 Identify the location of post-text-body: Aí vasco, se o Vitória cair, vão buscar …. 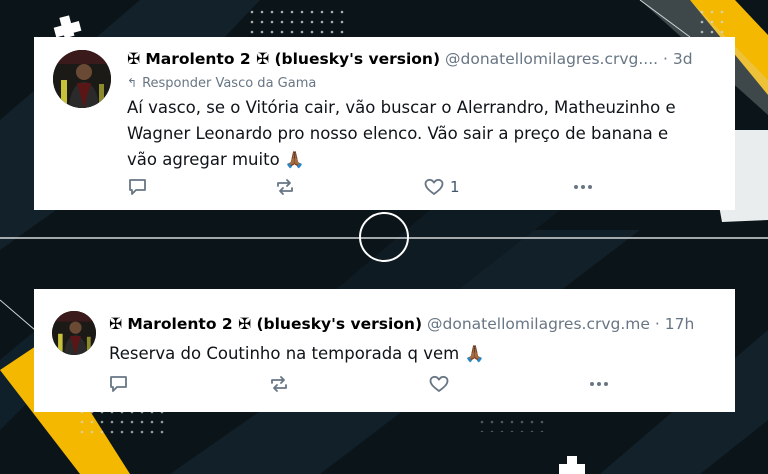
(401, 133).